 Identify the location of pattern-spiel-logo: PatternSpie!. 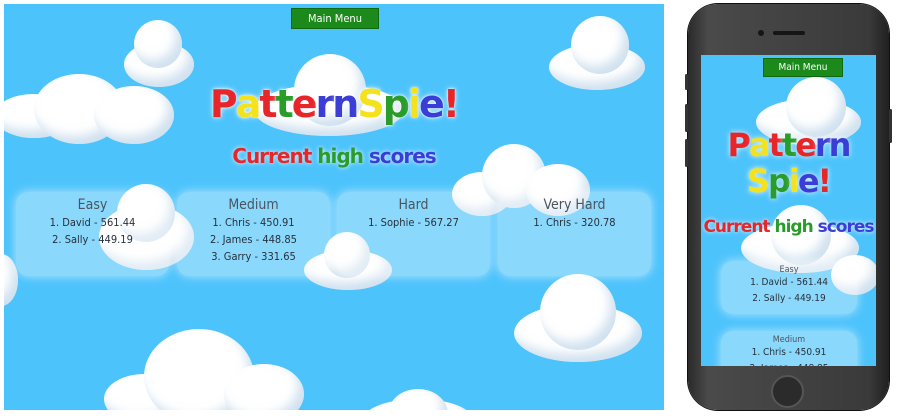
(334, 104).